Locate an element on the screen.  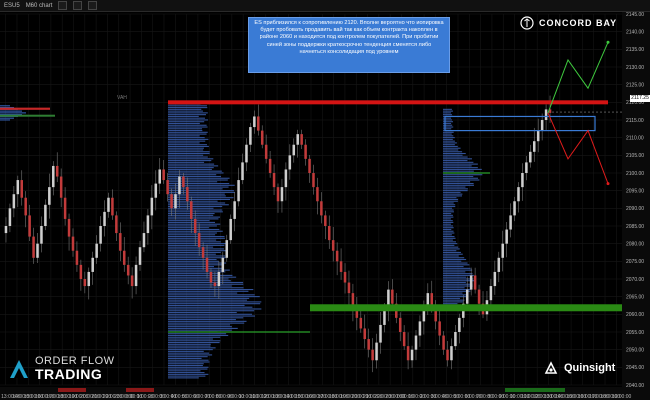
orderflow-line2: TRADING is located at coordinates (69, 374).